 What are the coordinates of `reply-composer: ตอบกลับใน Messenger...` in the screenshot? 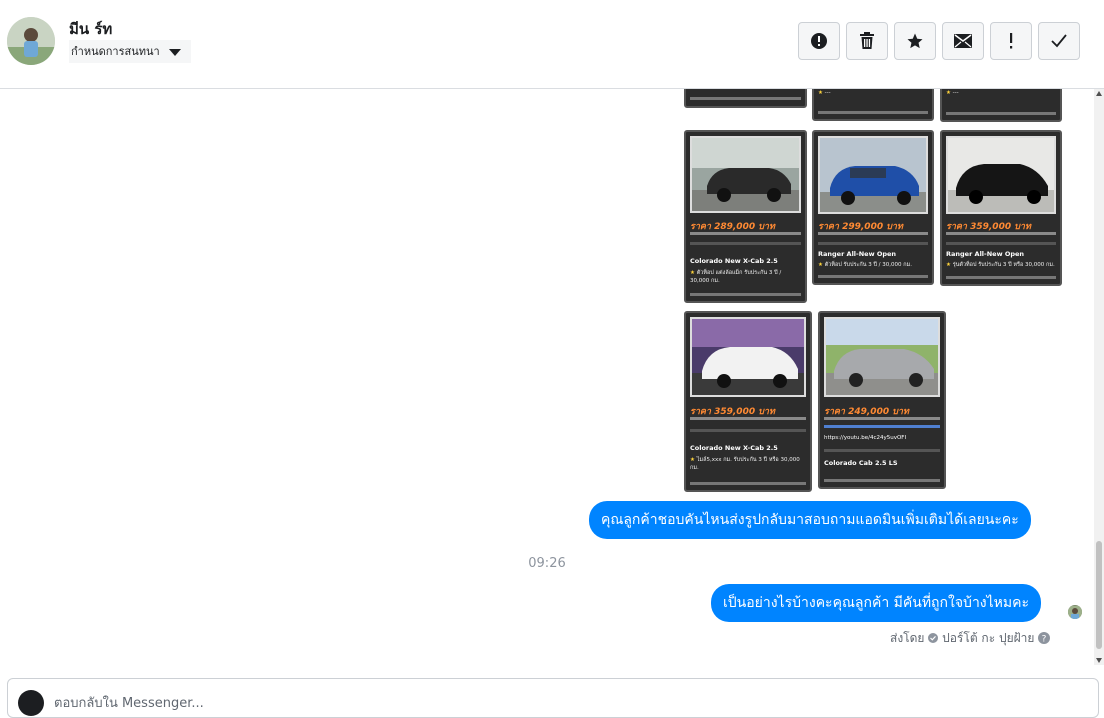 It's located at (553, 698).